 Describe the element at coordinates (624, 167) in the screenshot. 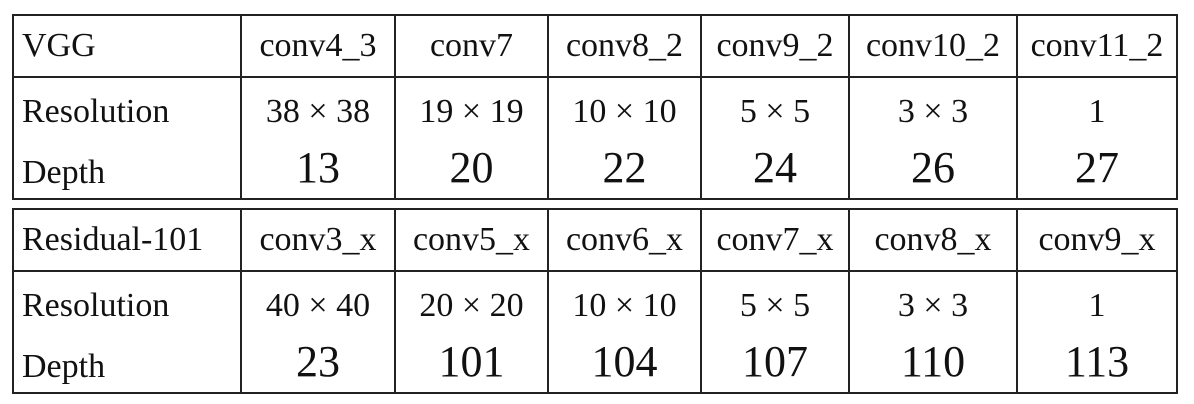

I see `depth-value: 22` at that location.